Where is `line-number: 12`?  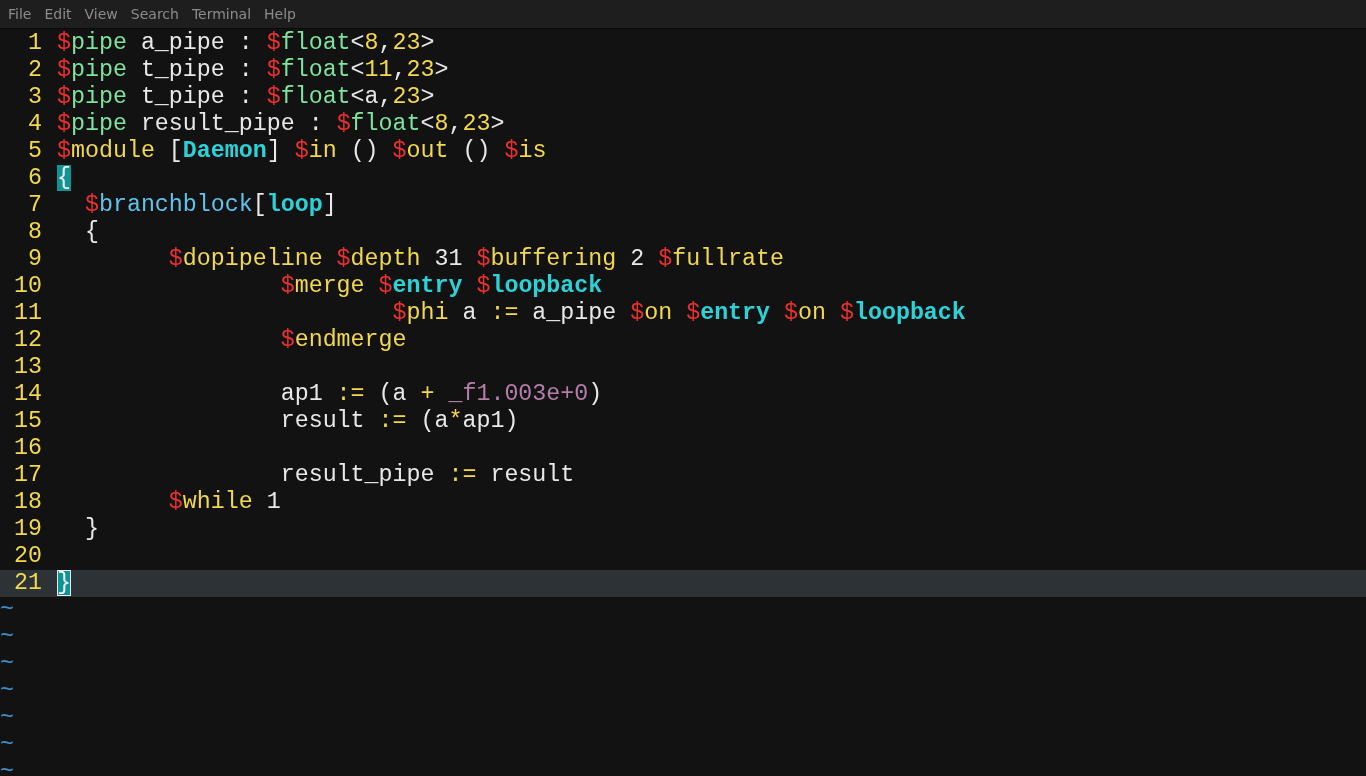
line-number: 12 is located at coordinates (27, 340).